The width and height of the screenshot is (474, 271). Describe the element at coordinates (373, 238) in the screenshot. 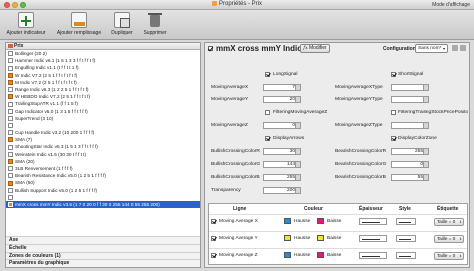

I see `line-ma-y-thickness` at that location.